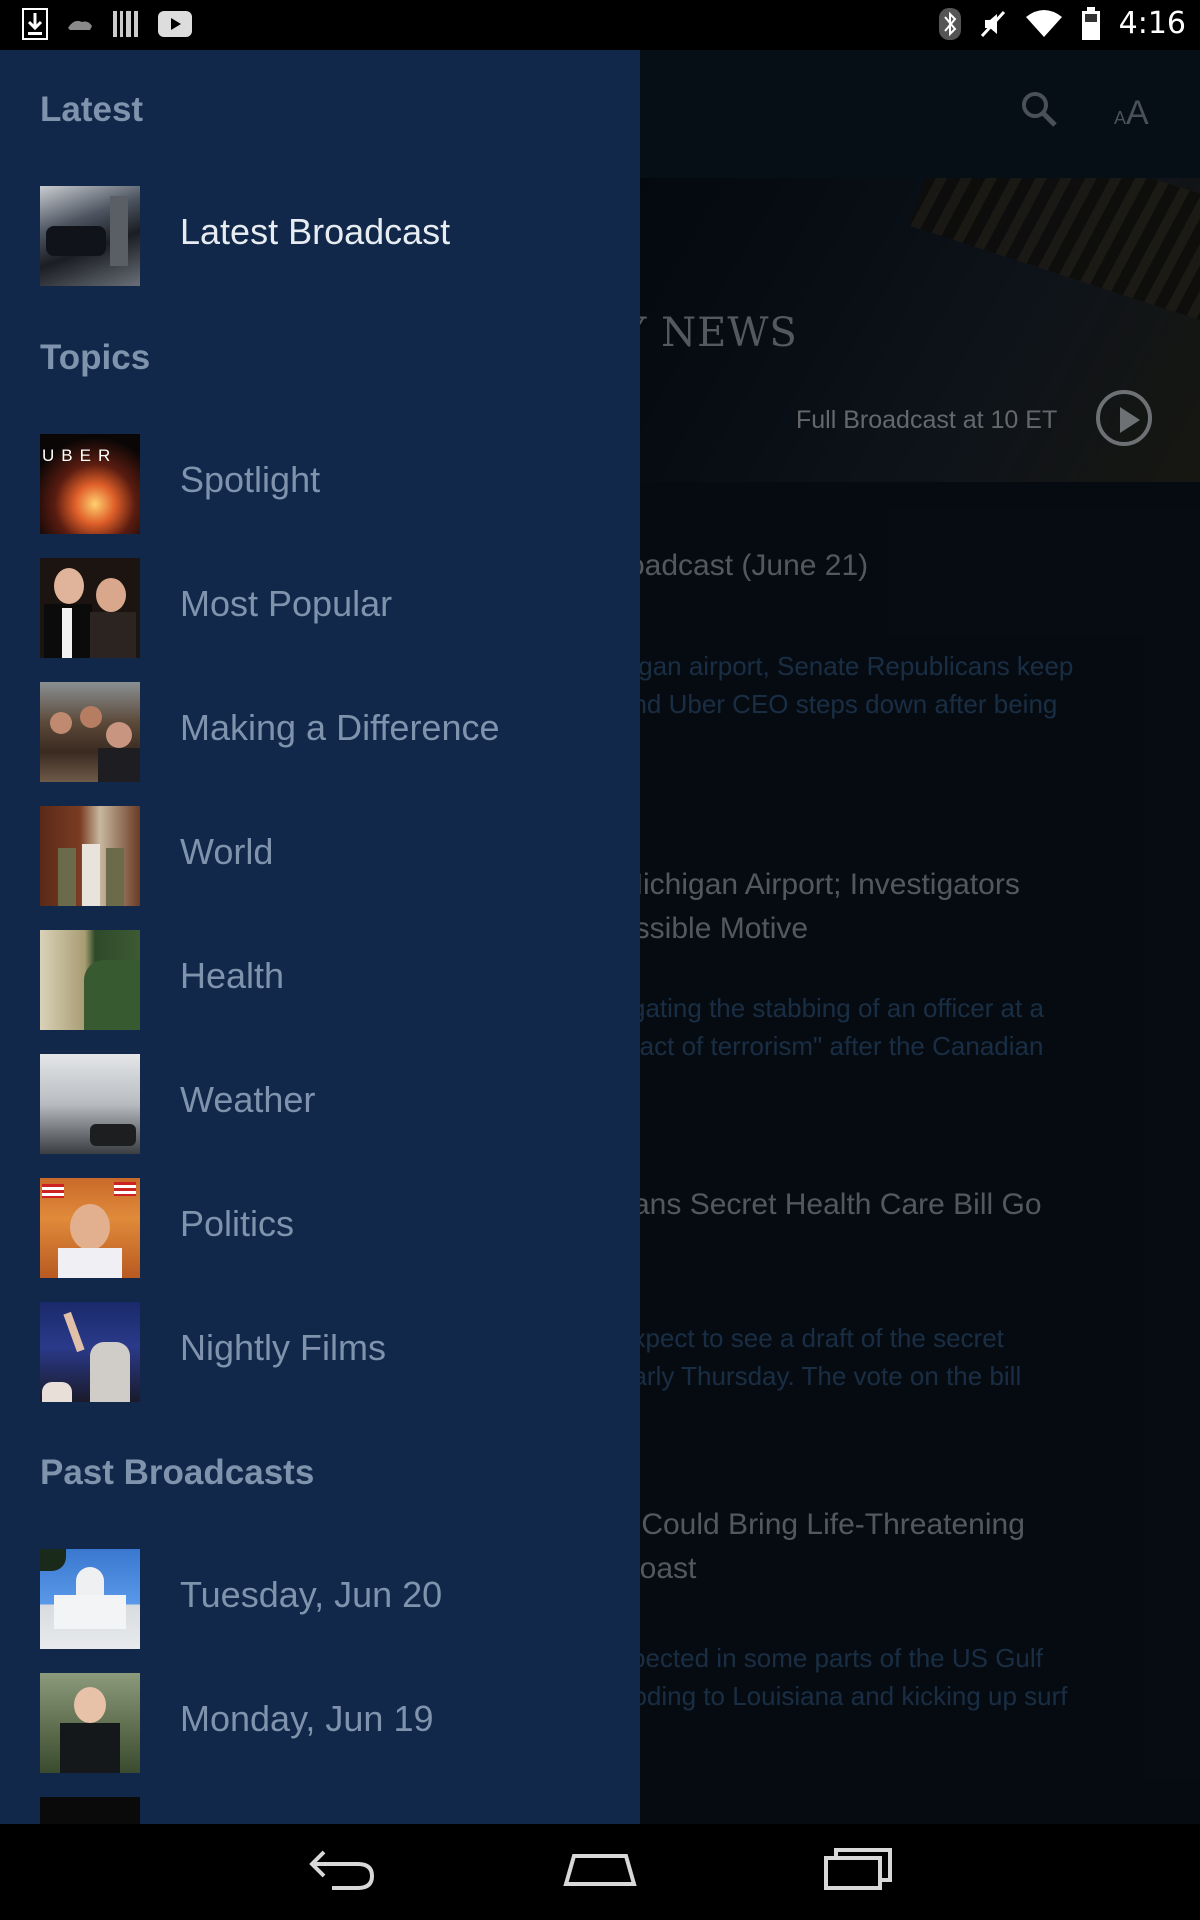 This screenshot has width=1200, height=1920. I want to click on back-icon, so click(342, 1868).